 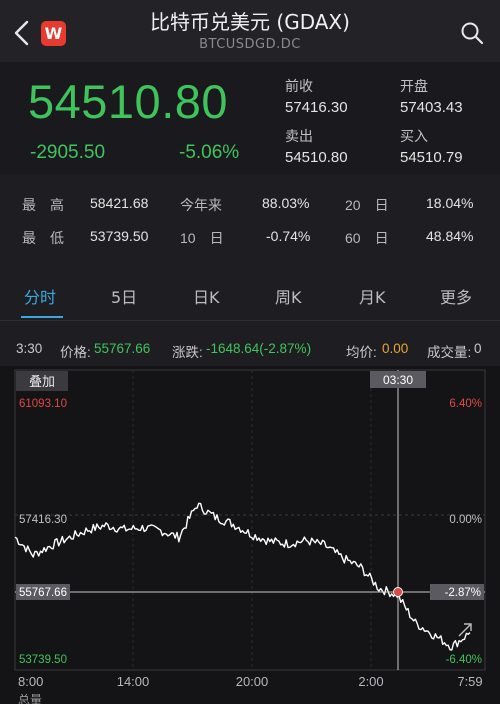 What do you see at coordinates (259, 348) in the screenshot?
I see `quote-change: -1648.64(-2.87%)` at bounding box center [259, 348].